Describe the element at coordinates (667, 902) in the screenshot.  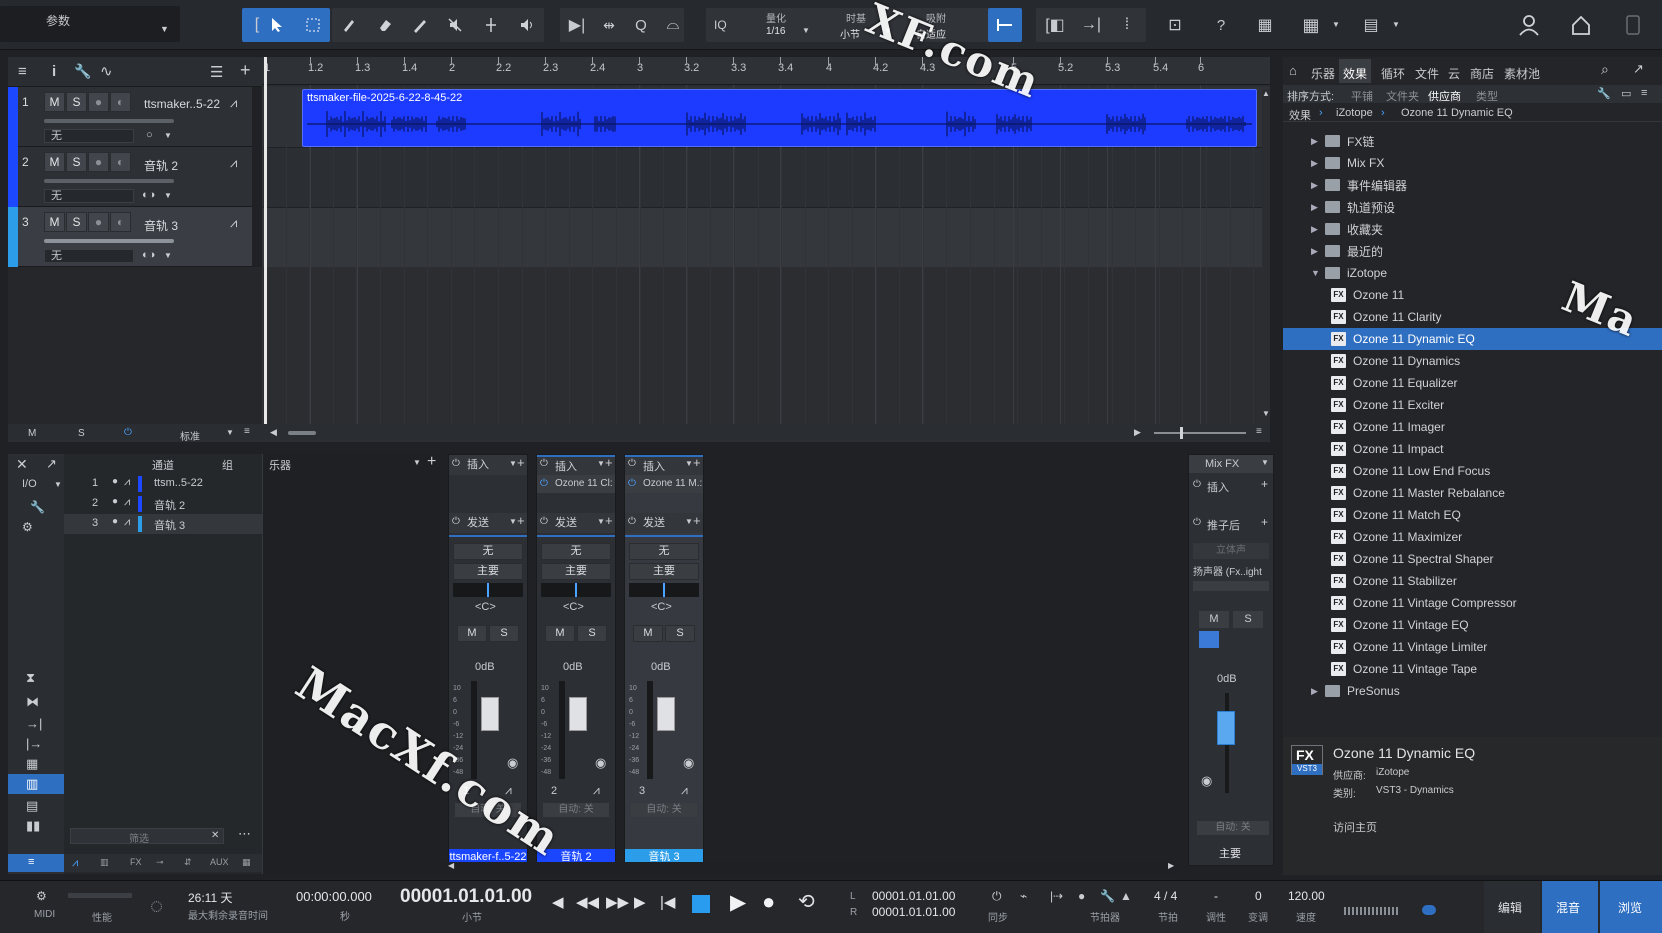
I see `skip-start-icon: |◀` at that location.